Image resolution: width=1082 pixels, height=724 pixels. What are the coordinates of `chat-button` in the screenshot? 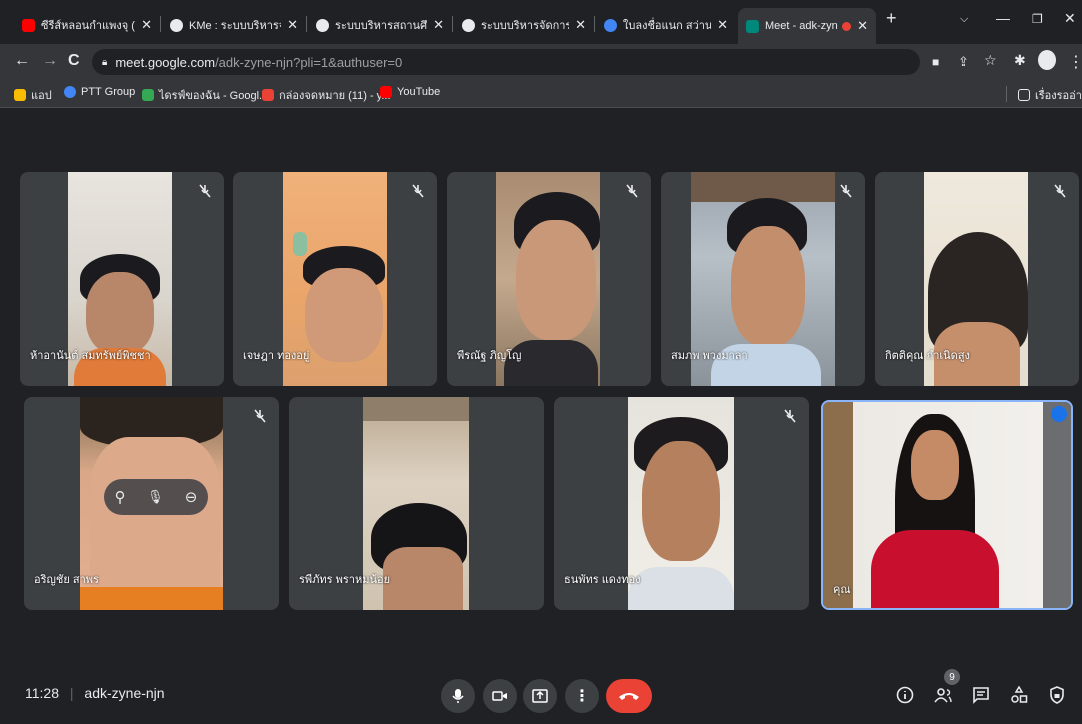 It's located at (981, 695).